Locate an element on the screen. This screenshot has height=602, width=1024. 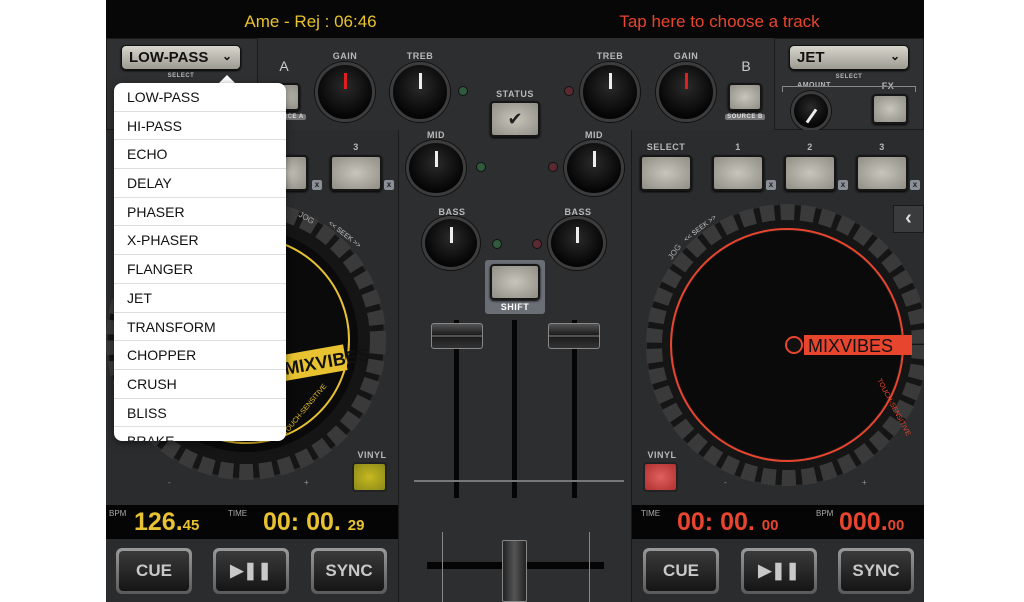
deck-a-cue-button: CUE is located at coordinates (154, 571).